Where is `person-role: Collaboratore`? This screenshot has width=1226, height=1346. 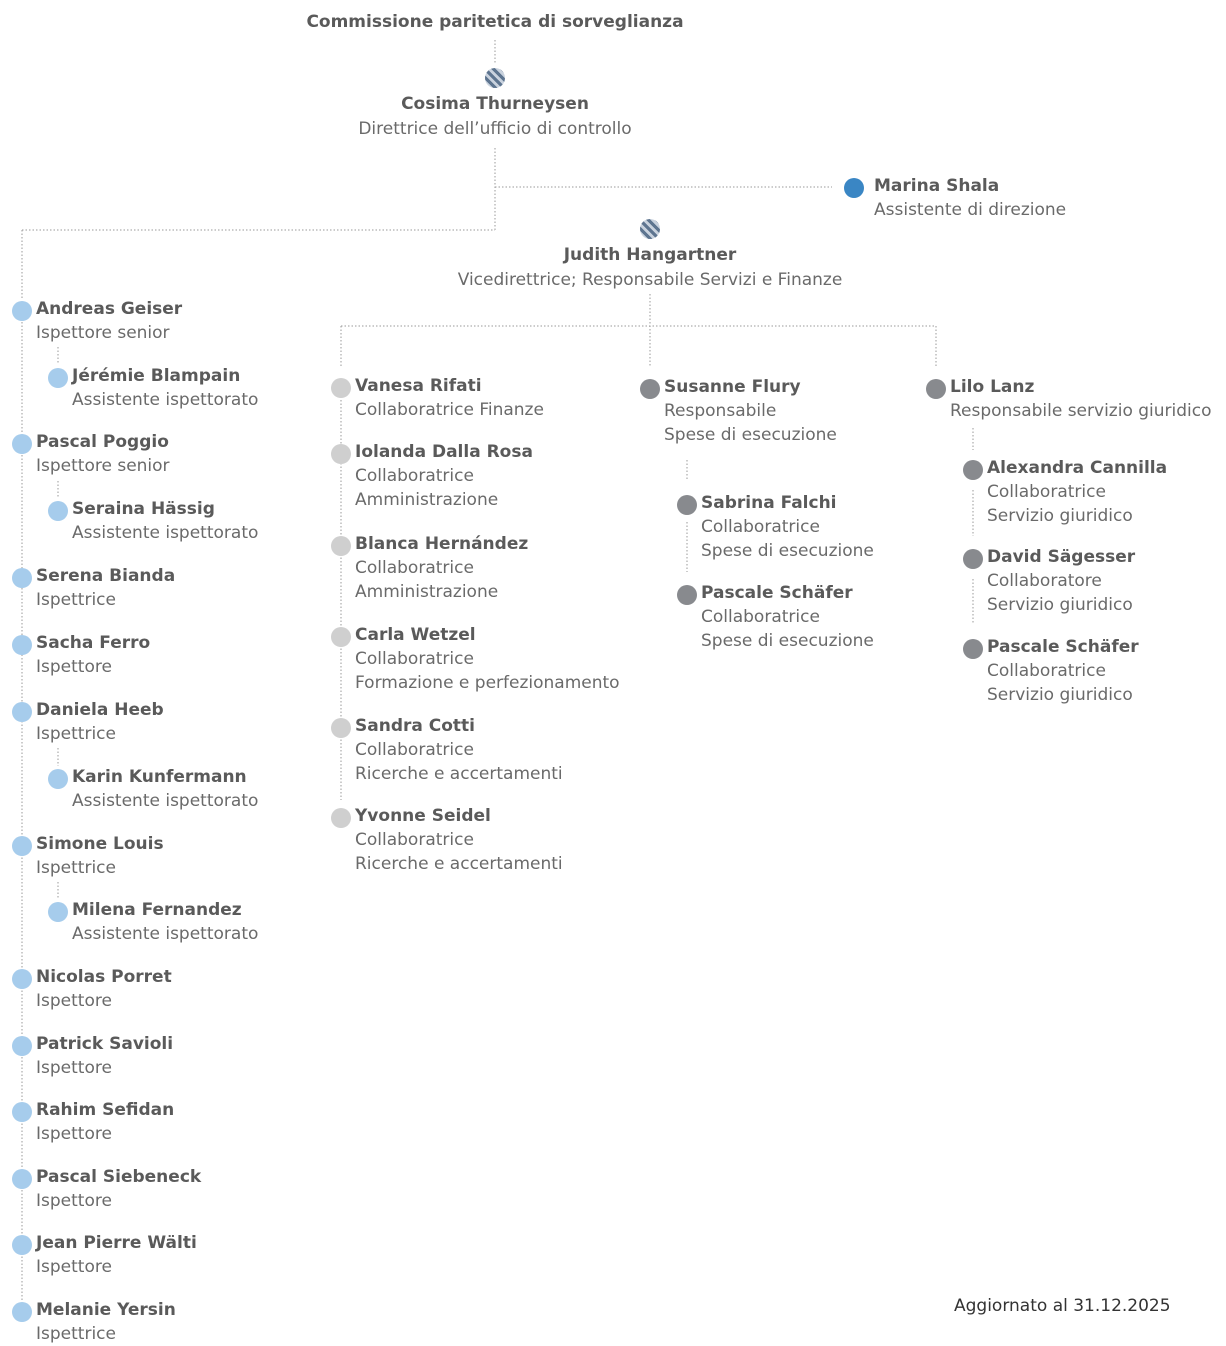
person-role: Collaboratore is located at coordinates (1044, 581).